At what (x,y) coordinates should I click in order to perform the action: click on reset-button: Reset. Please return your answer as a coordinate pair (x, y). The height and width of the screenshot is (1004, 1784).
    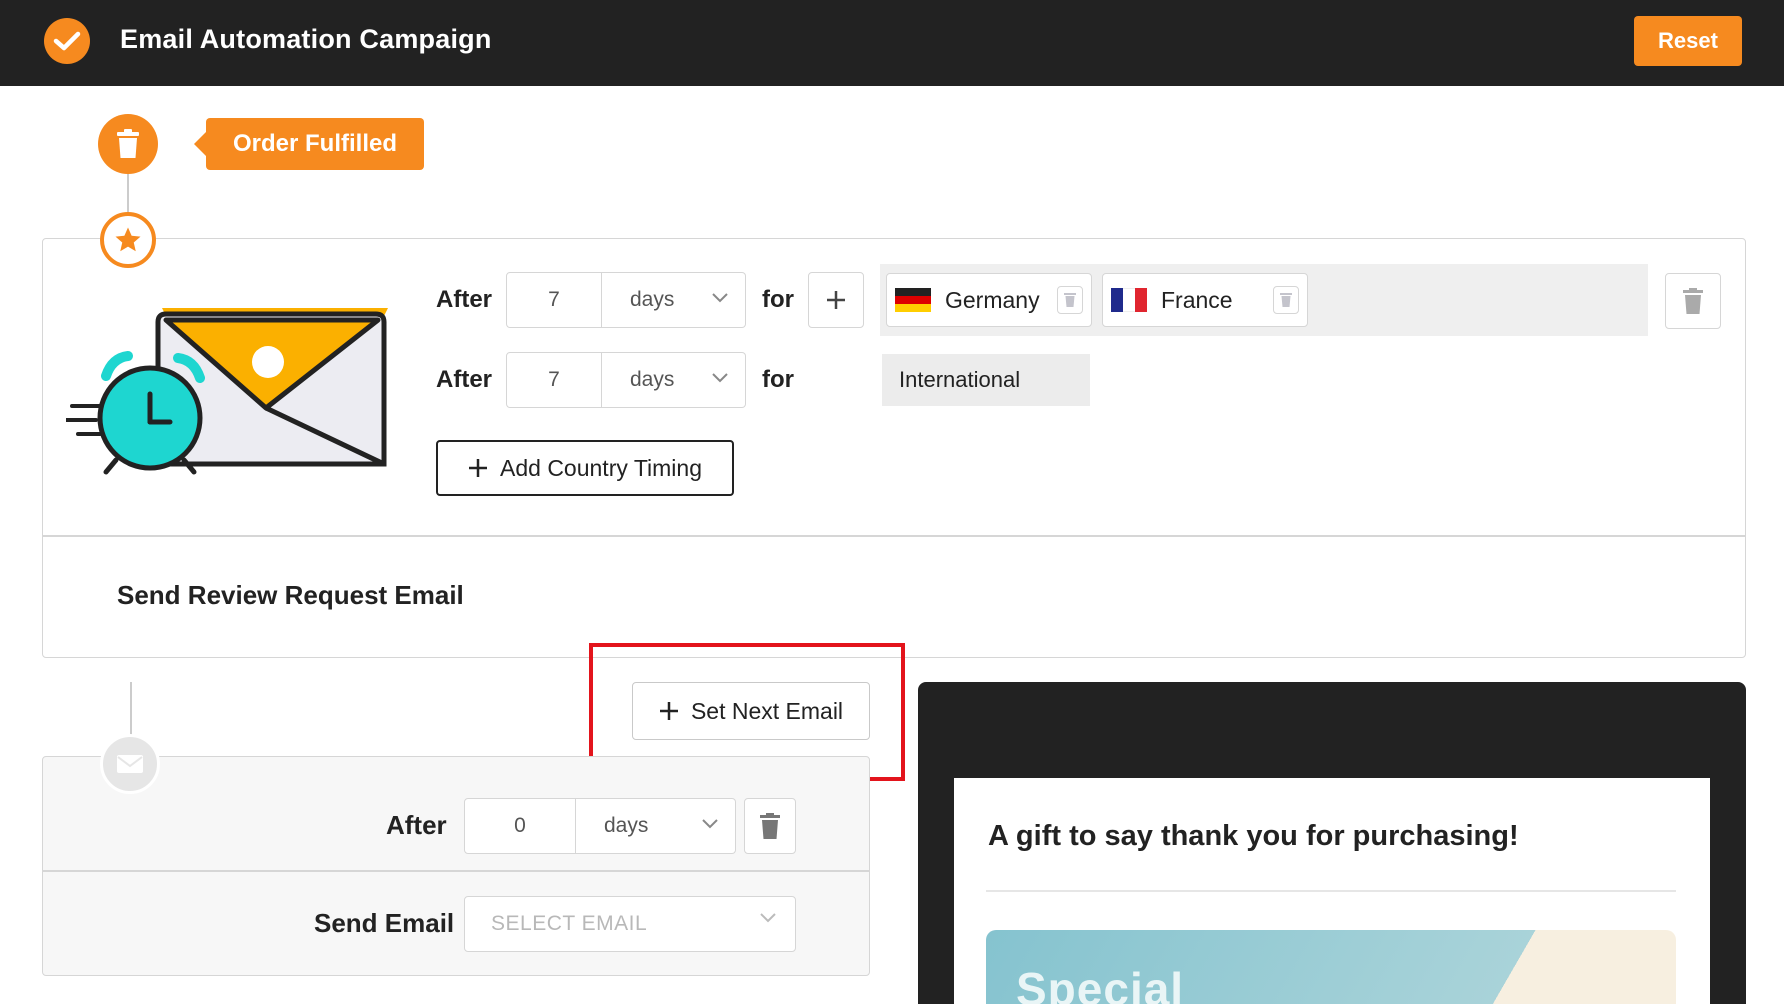
    Looking at the image, I should click on (1688, 41).